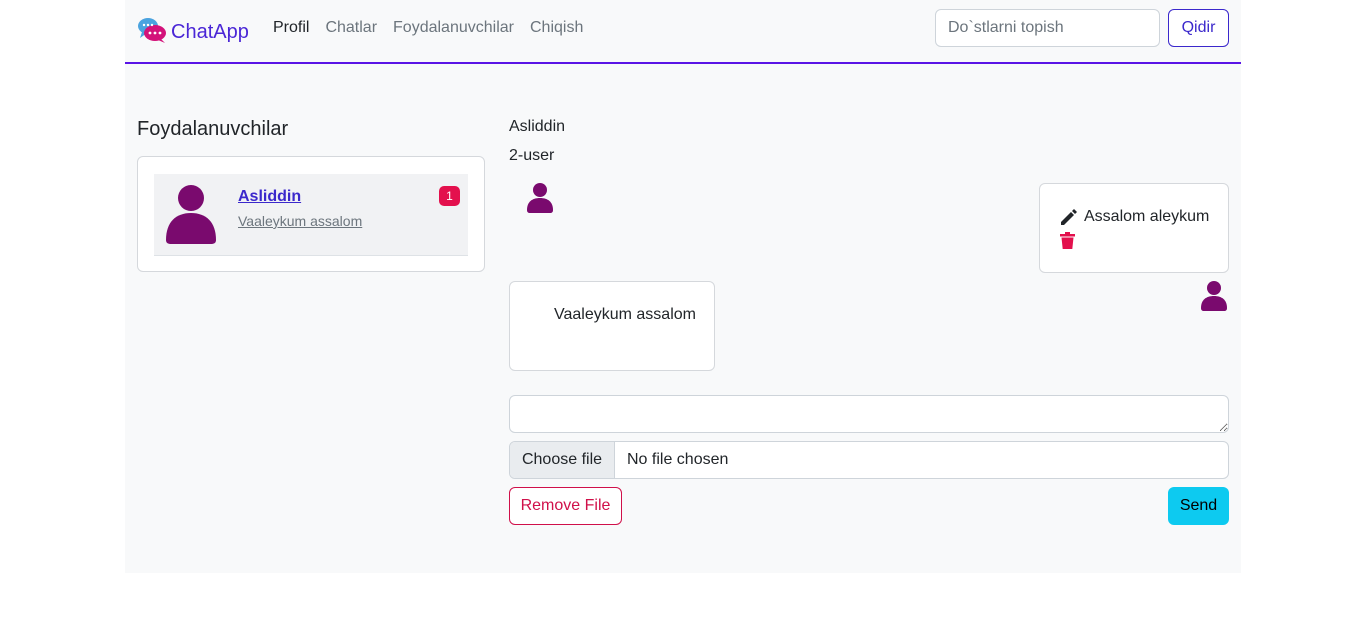  Describe the element at coordinates (453, 28) in the screenshot. I see `nav-foydalanuvchilar: Foydalanuvchilar` at that location.